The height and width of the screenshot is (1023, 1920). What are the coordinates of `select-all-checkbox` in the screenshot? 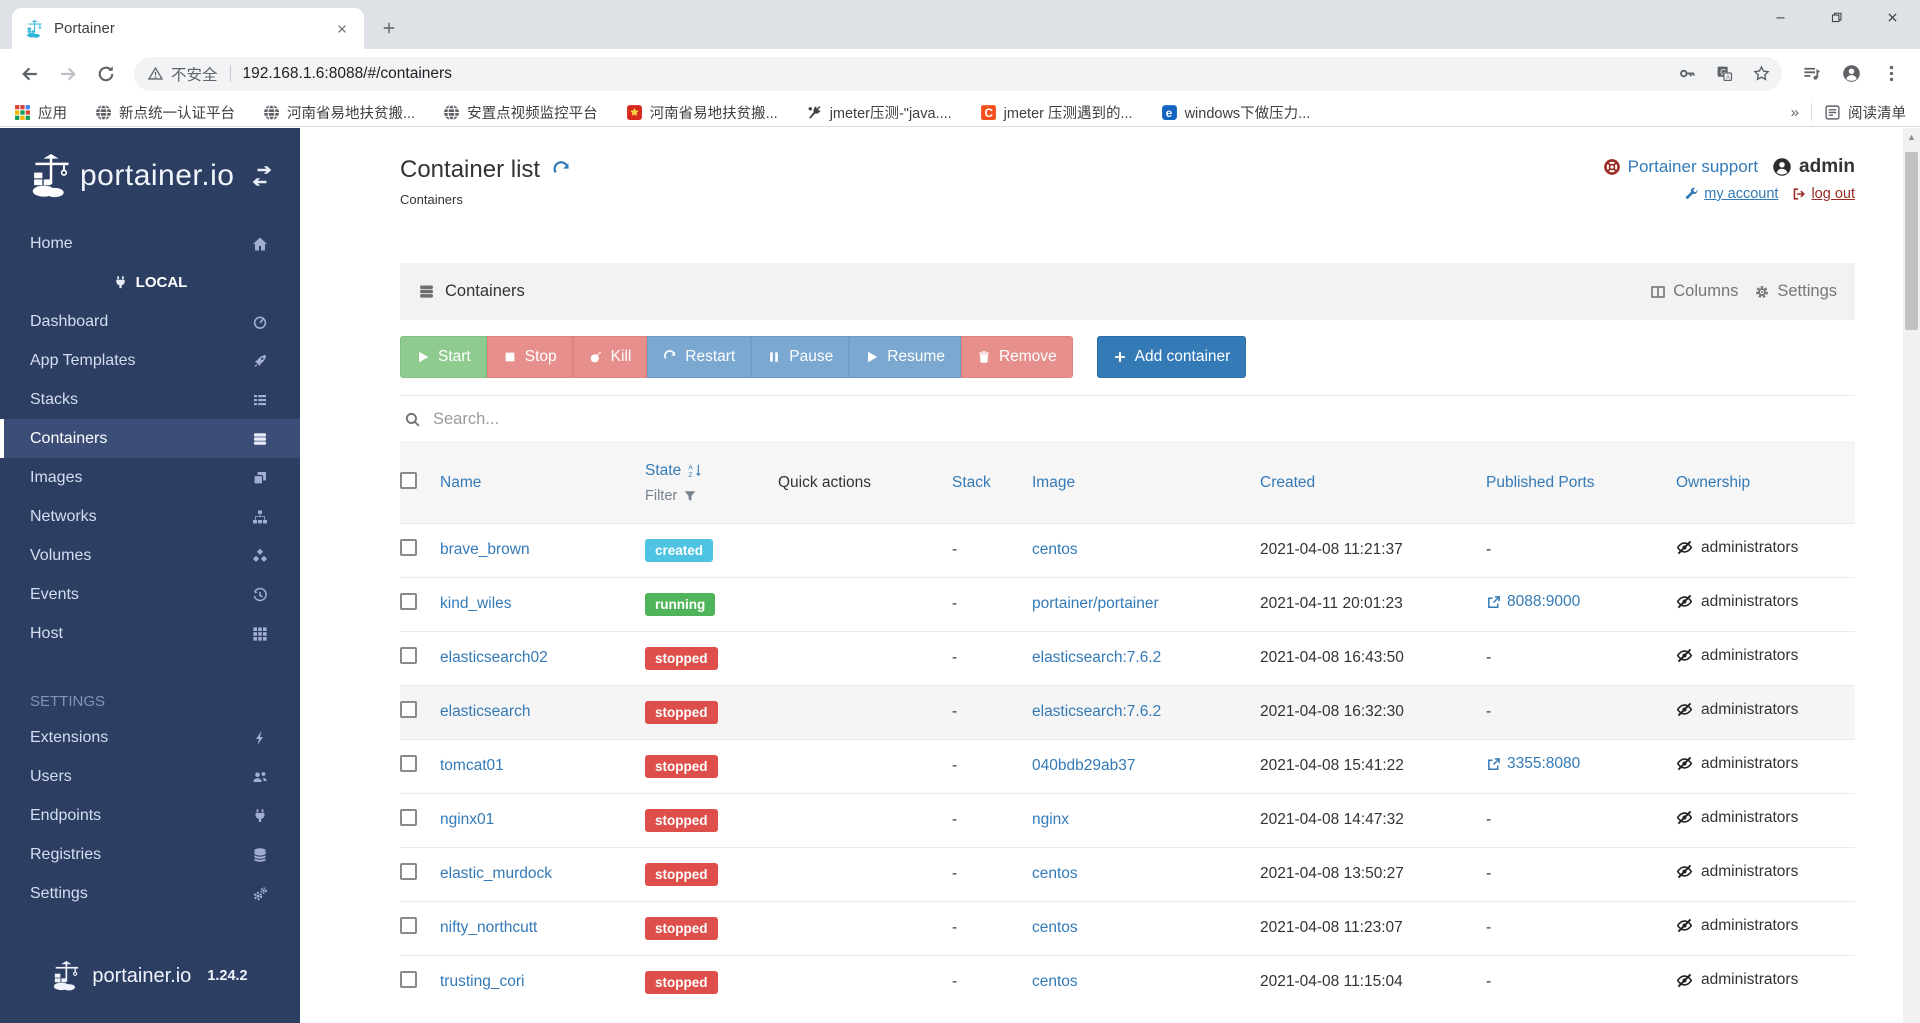 It's located at (408, 480).